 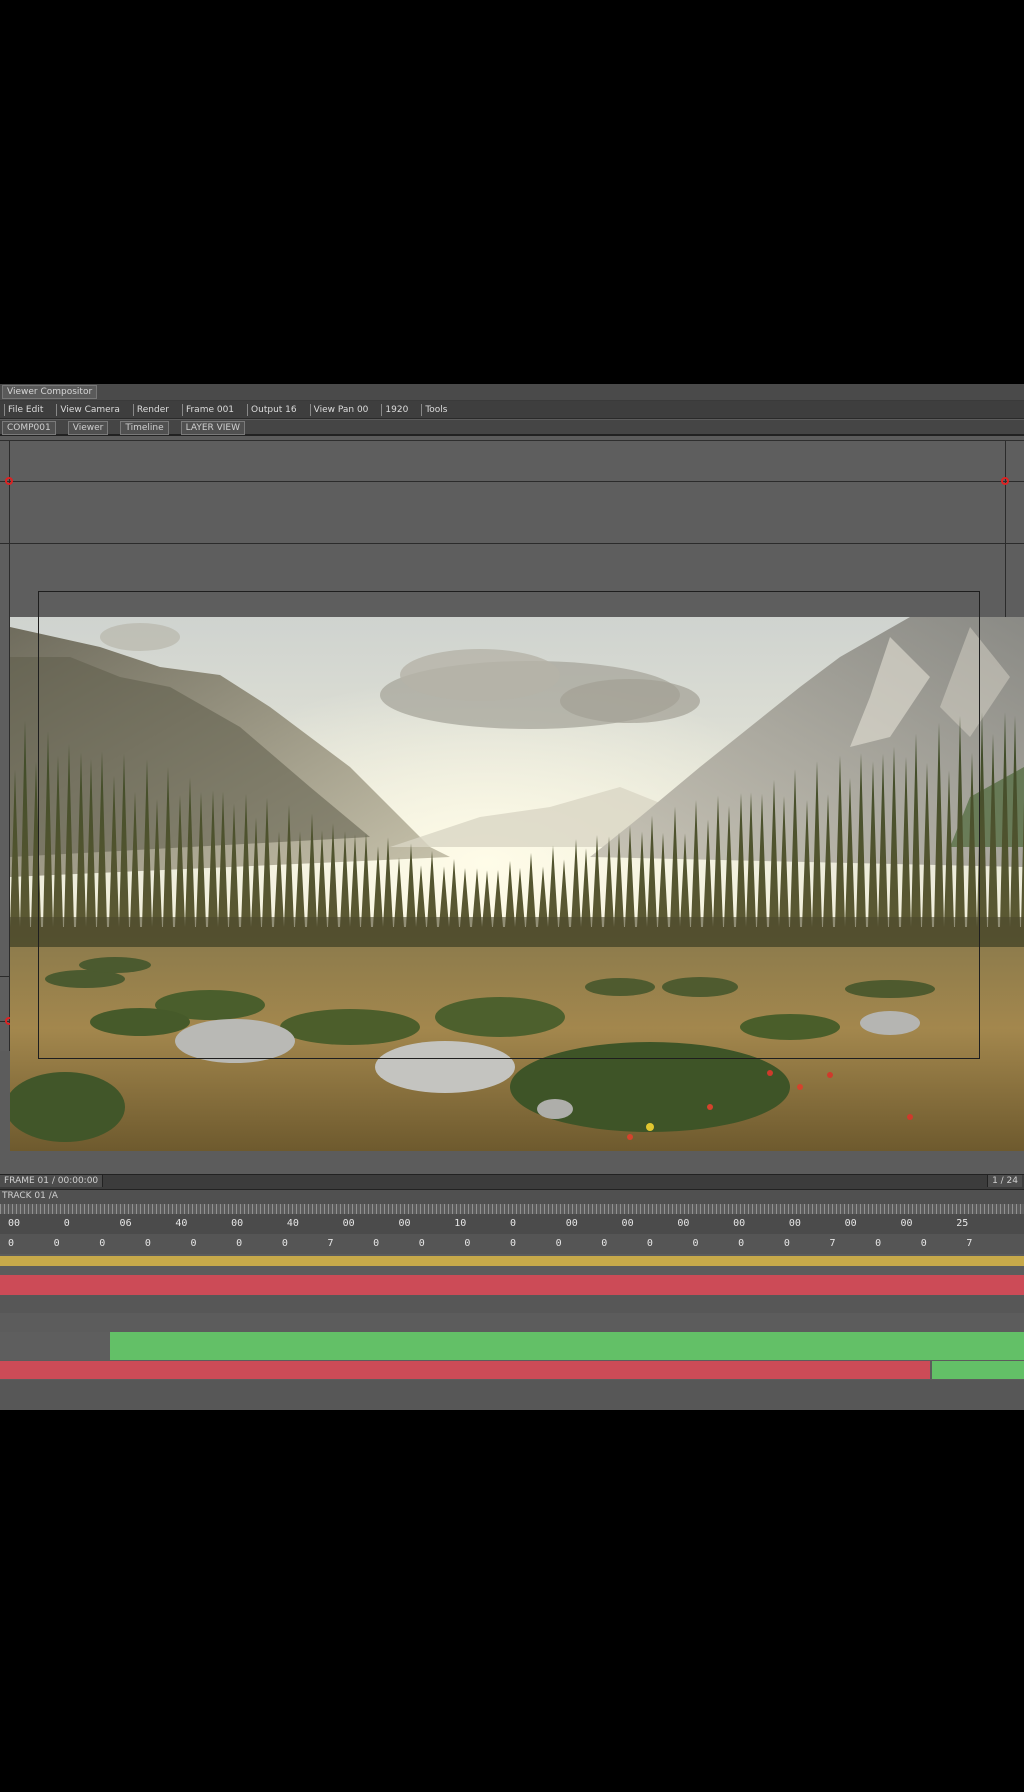 What do you see at coordinates (125, 1223) in the screenshot?
I see `ruler-top-label: 06` at bounding box center [125, 1223].